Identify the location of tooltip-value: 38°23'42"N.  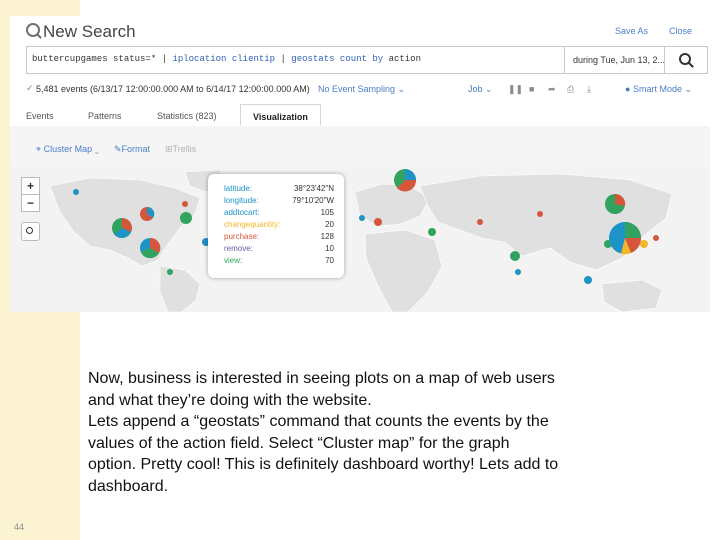
(313, 188).